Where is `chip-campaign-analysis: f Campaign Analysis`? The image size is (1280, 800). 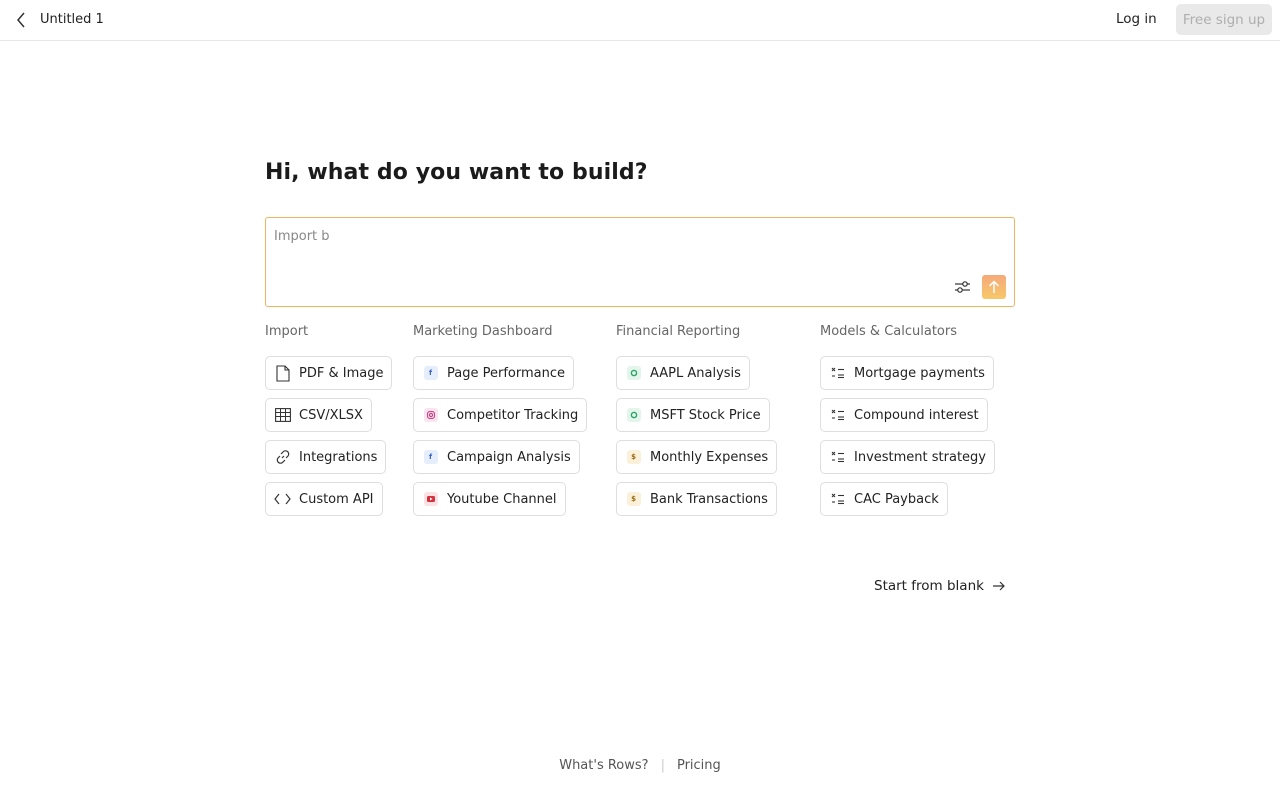
chip-campaign-analysis: f Campaign Analysis is located at coordinates (496, 457).